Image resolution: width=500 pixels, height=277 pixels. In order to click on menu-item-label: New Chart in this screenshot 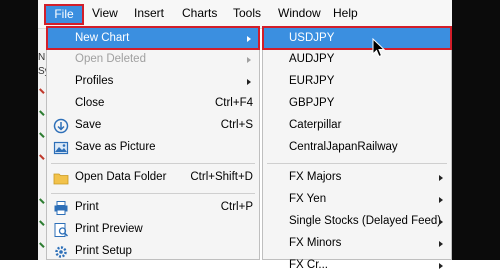, I will do `click(102, 38)`.